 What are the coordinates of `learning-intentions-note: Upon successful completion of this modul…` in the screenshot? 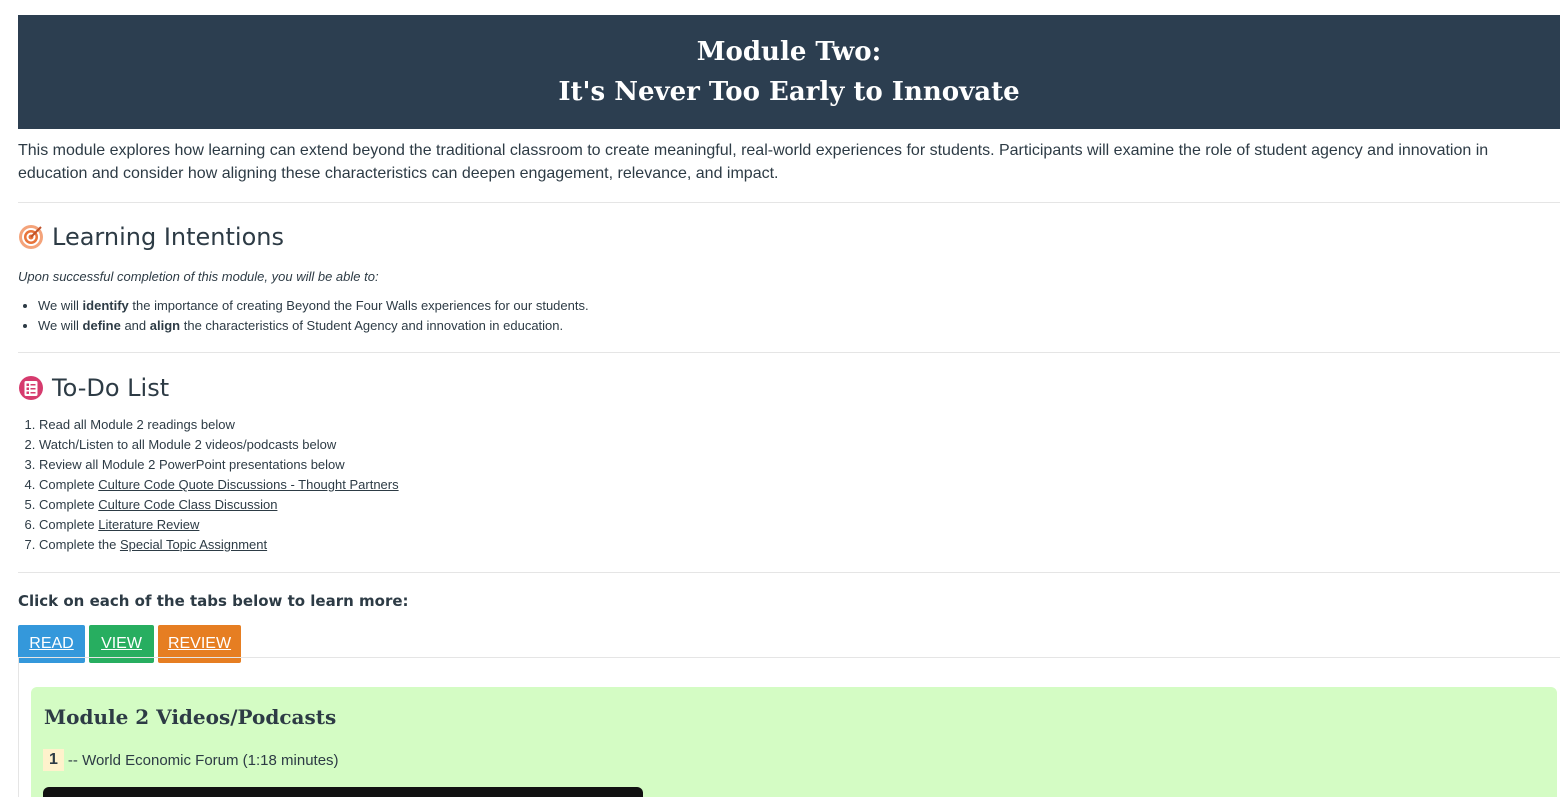 It's located at (198, 276).